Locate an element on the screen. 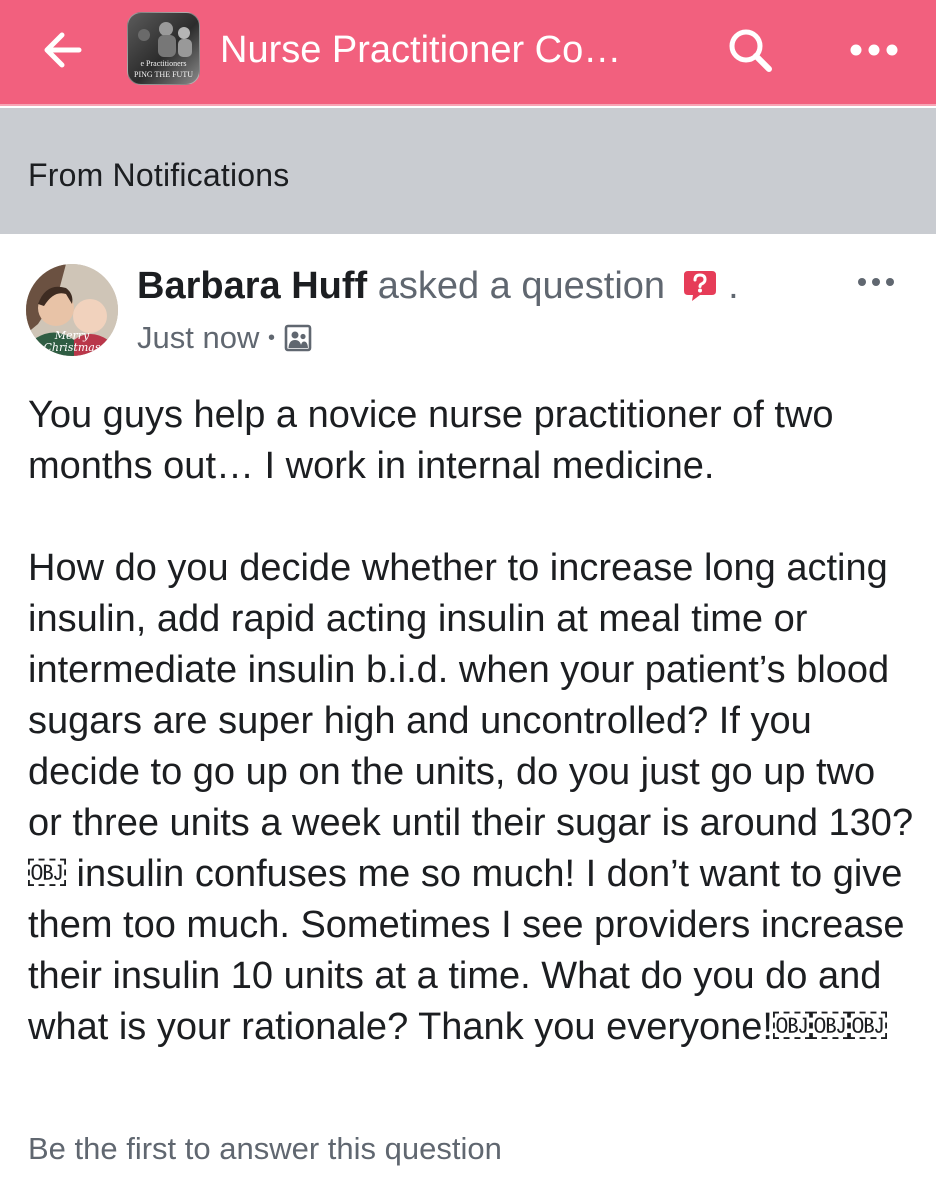  search-icon is located at coordinates (750, 50).